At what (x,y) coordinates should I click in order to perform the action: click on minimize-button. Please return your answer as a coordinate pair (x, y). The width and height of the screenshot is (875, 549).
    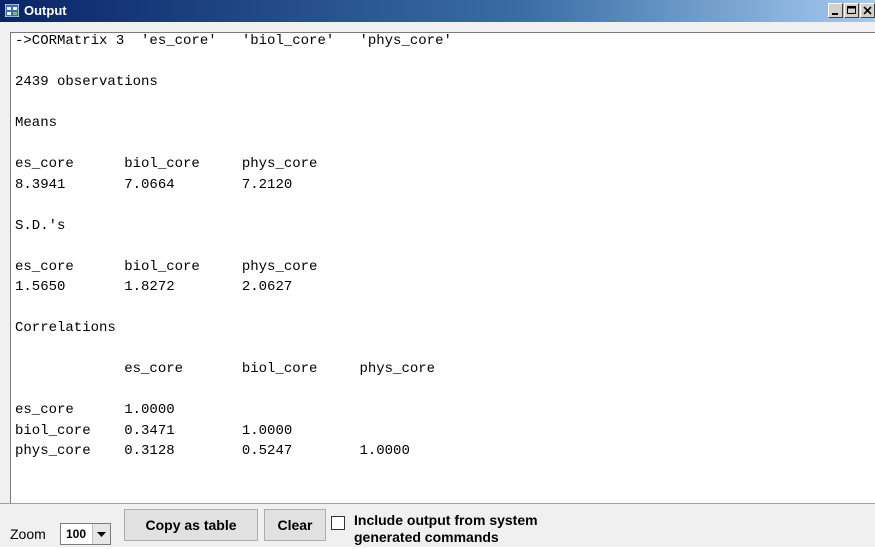
    Looking at the image, I should click on (835, 10).